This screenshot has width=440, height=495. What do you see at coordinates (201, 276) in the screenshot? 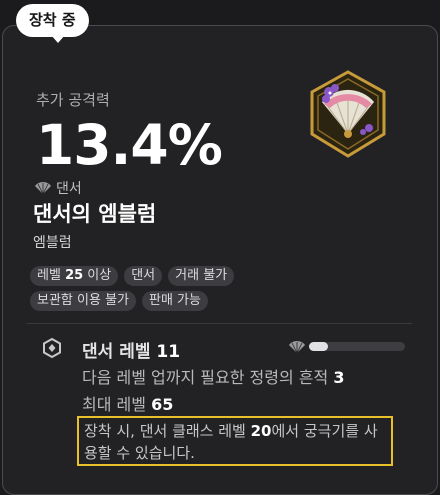
I see `tag-untradable: 거래 불가` at bounding box center [201, 276].